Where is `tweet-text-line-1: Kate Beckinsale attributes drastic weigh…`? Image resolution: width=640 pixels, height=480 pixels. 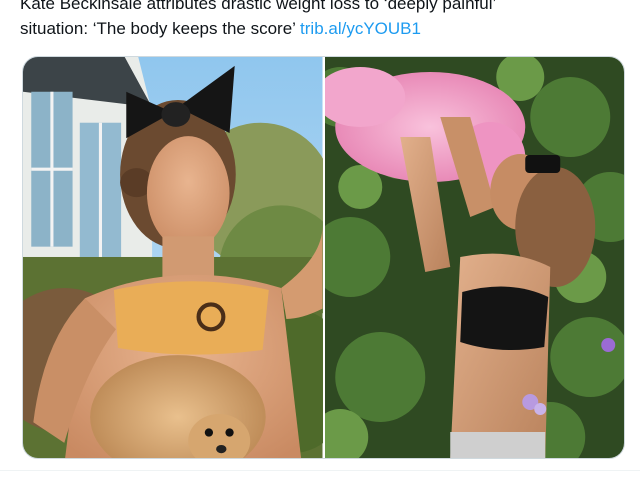
tweet-text-line-1: Kate Beckinsale attributes drastic weigh… is located at coordinates (258, 6).